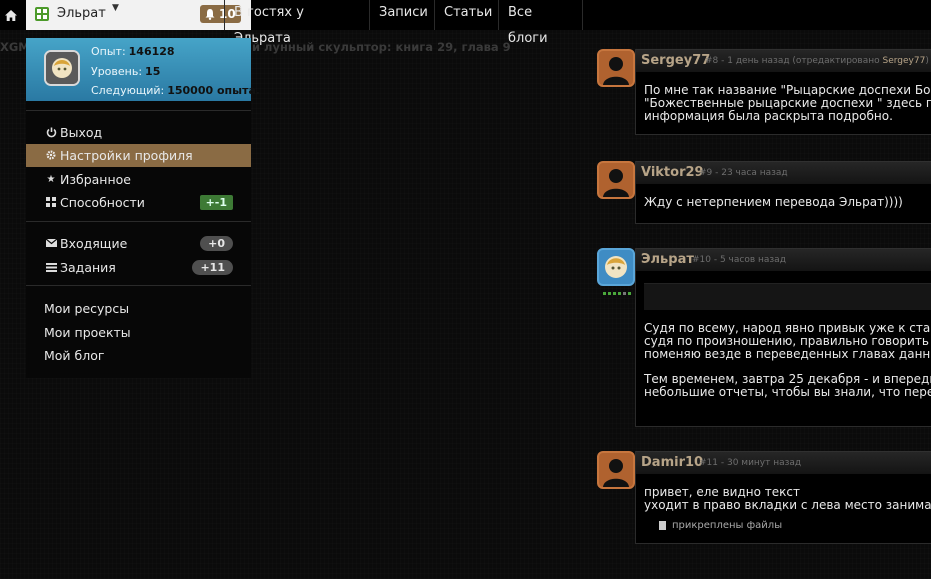  I want to click on menu-item-my-blog: Мой блог, so click(138, 355).